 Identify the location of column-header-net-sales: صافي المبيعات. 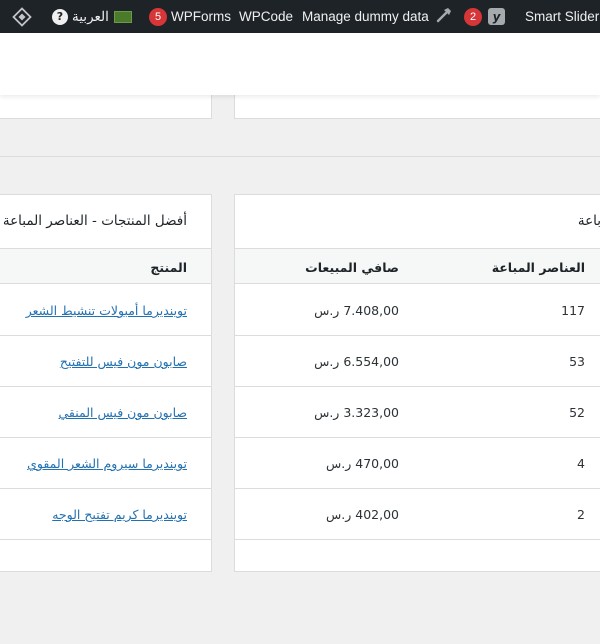
(352, 267).